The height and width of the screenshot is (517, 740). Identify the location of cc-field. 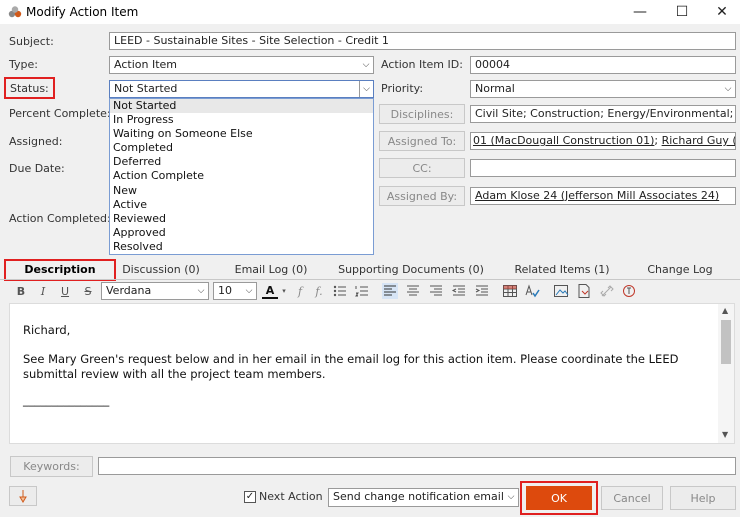
(603, 168).